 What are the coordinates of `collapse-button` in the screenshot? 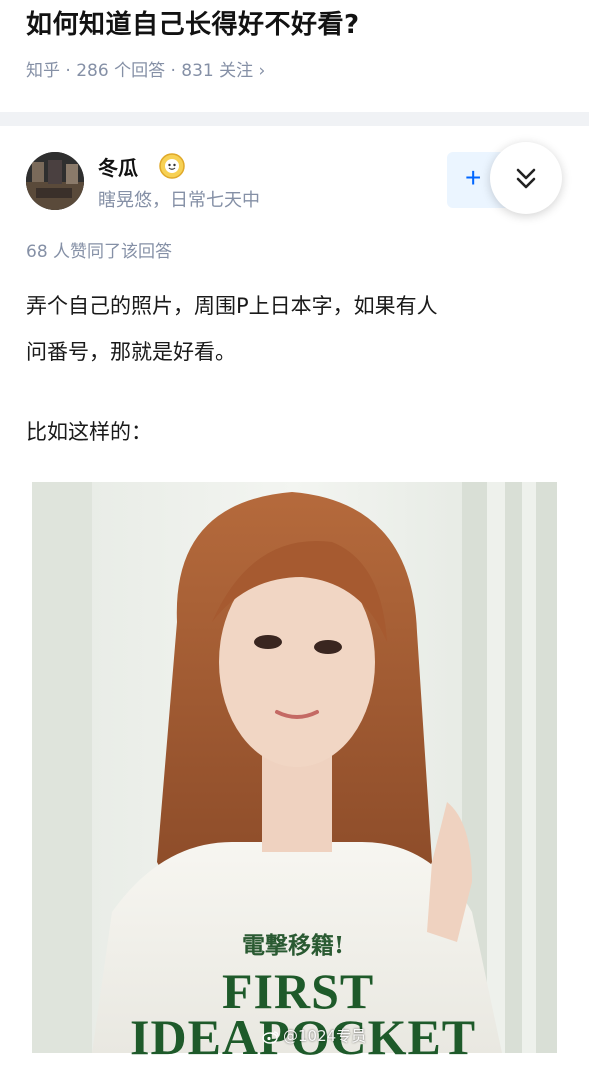 It's located at (526, 178).